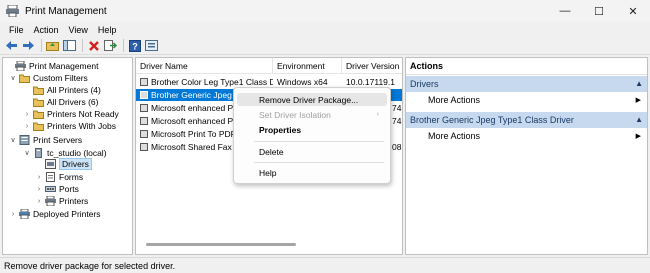 This screenshot has width=650, height=273. Describe the element at coordinates (599, 11) in the screenshot. I see `maximize-button: ☐` at that location.